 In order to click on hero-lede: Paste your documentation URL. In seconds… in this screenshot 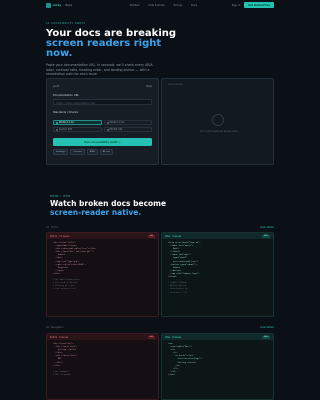, I will do `click(99, 69)`.